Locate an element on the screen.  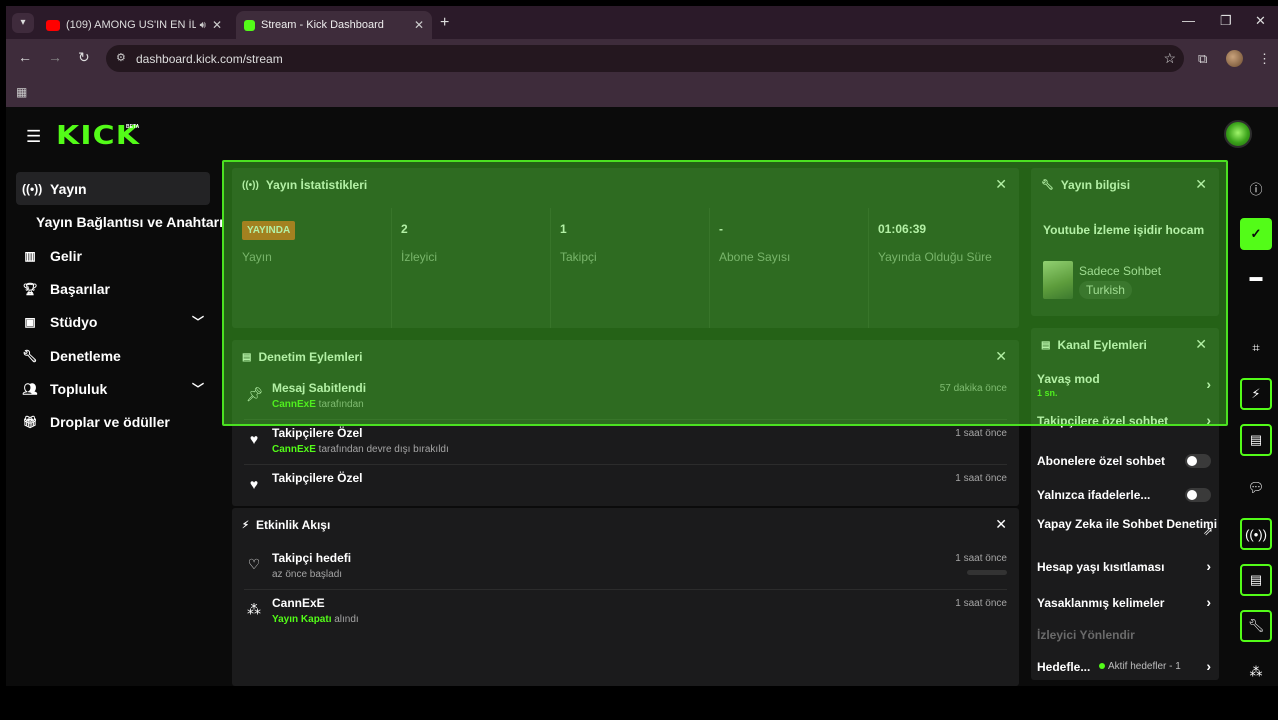
panel-header: ⚡︎ Etkinlik Akışı is located at coordinates (286, 525).